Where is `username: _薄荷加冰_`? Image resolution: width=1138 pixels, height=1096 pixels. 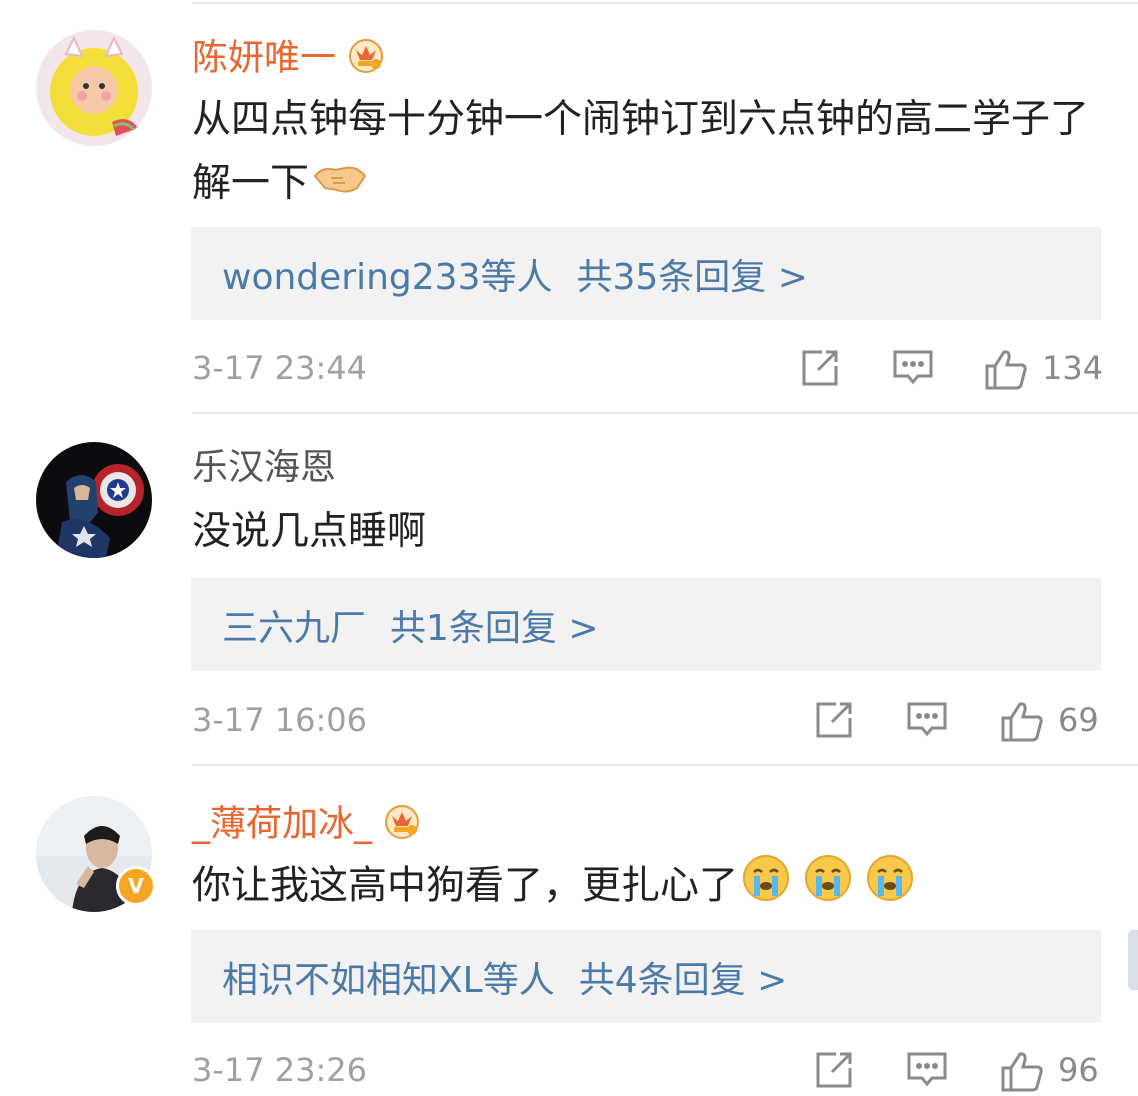 username: _薄荷加冰_ is located at coordinates (307, 825).